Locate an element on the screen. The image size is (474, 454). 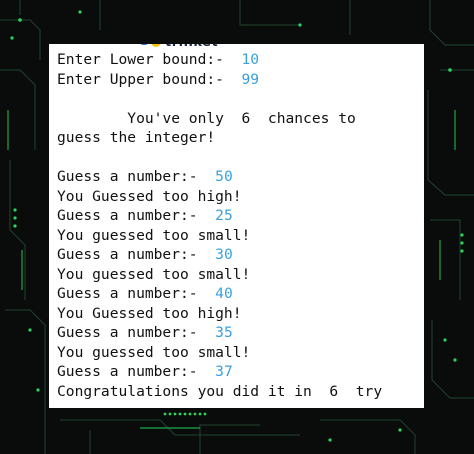
chances-prefix: You've only is located at coordinates (175, 118).